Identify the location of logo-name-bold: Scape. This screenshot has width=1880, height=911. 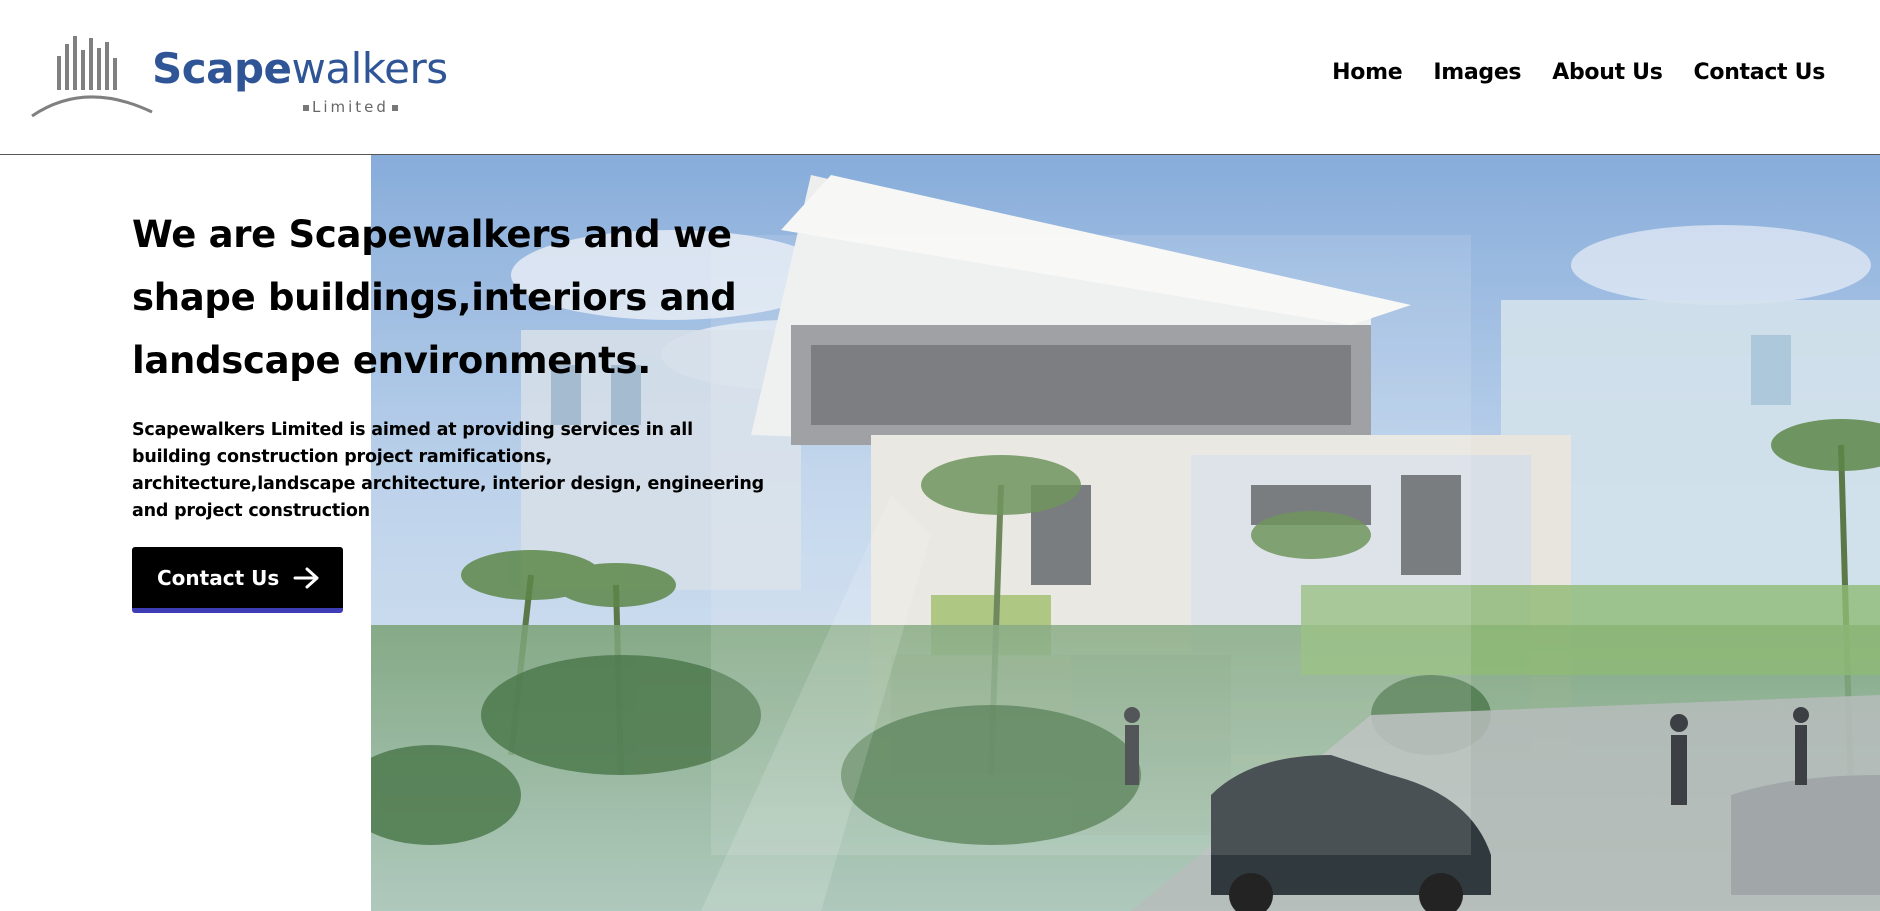
(222, 68).